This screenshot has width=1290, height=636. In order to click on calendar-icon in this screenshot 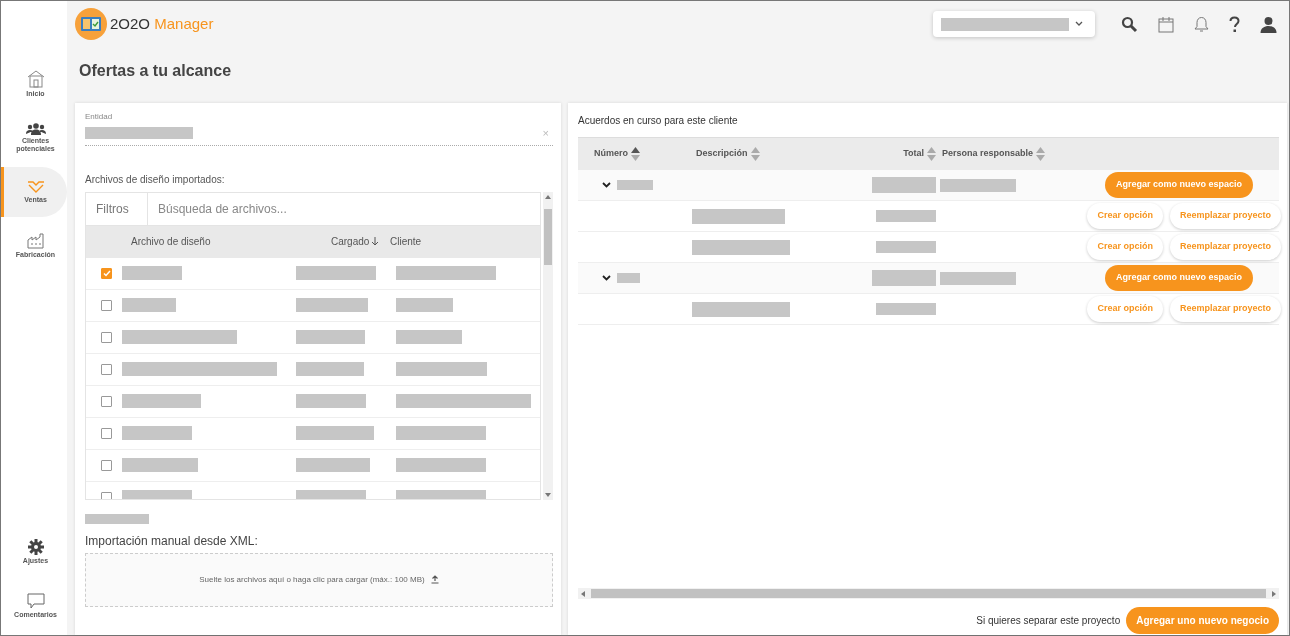, I will do `click(1166, 24)`.